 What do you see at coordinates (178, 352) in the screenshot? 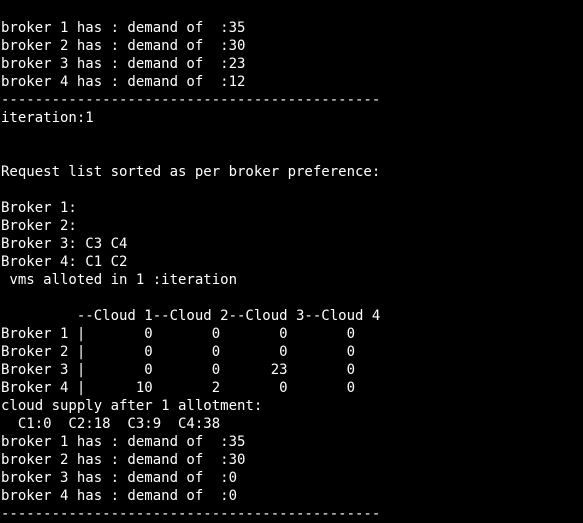
I see `terminal-table-row-broker-2: Broker 2 | 0 0 0 0` at bounding box center [178, 352].